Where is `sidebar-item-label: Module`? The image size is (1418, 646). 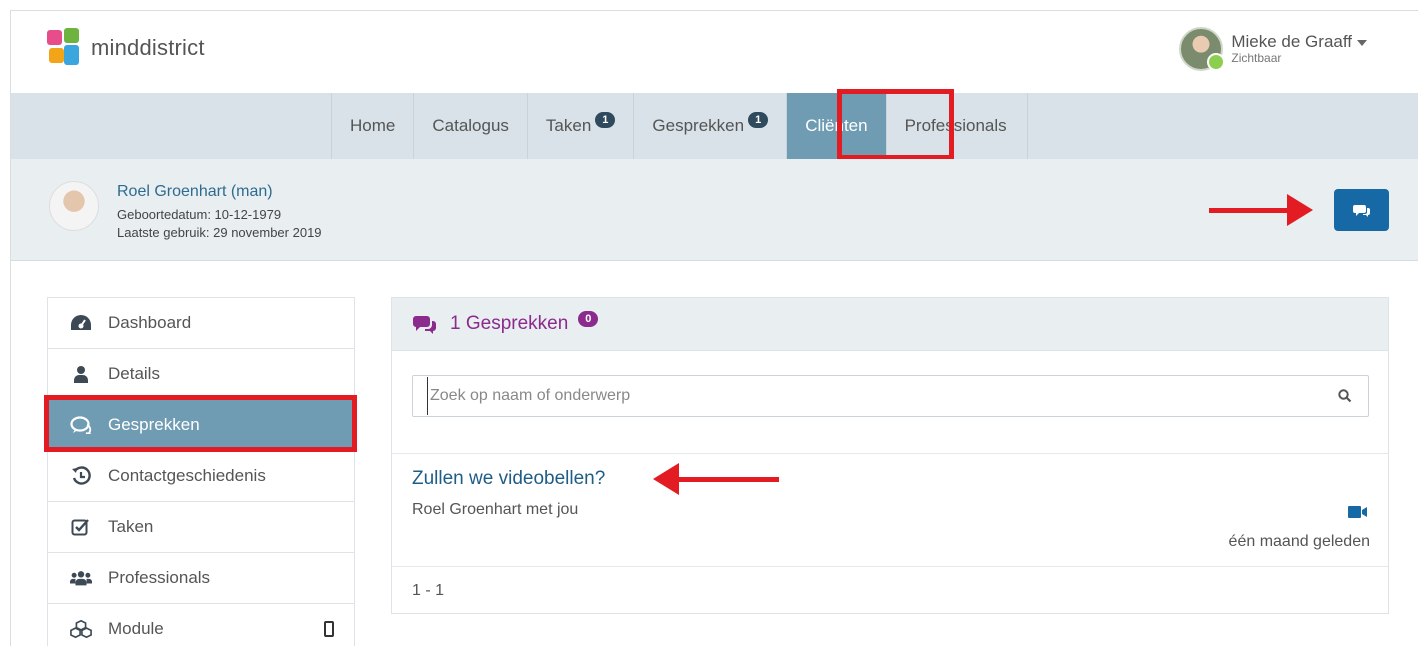
sidebar-item-label: Module is located at coordinates (136, 628).